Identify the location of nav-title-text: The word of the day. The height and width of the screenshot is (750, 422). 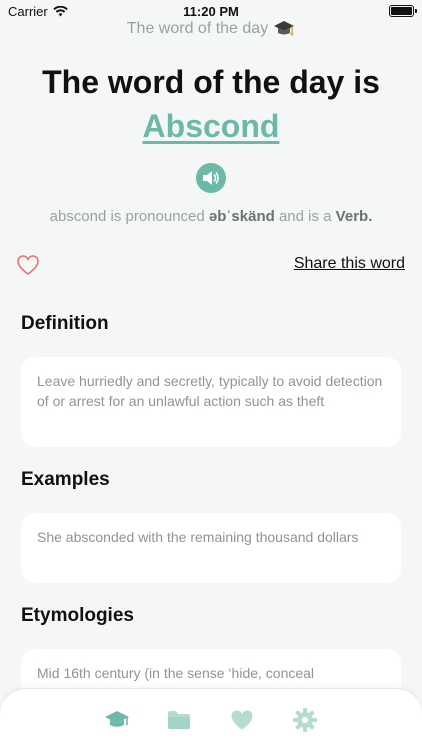
(197, 28).